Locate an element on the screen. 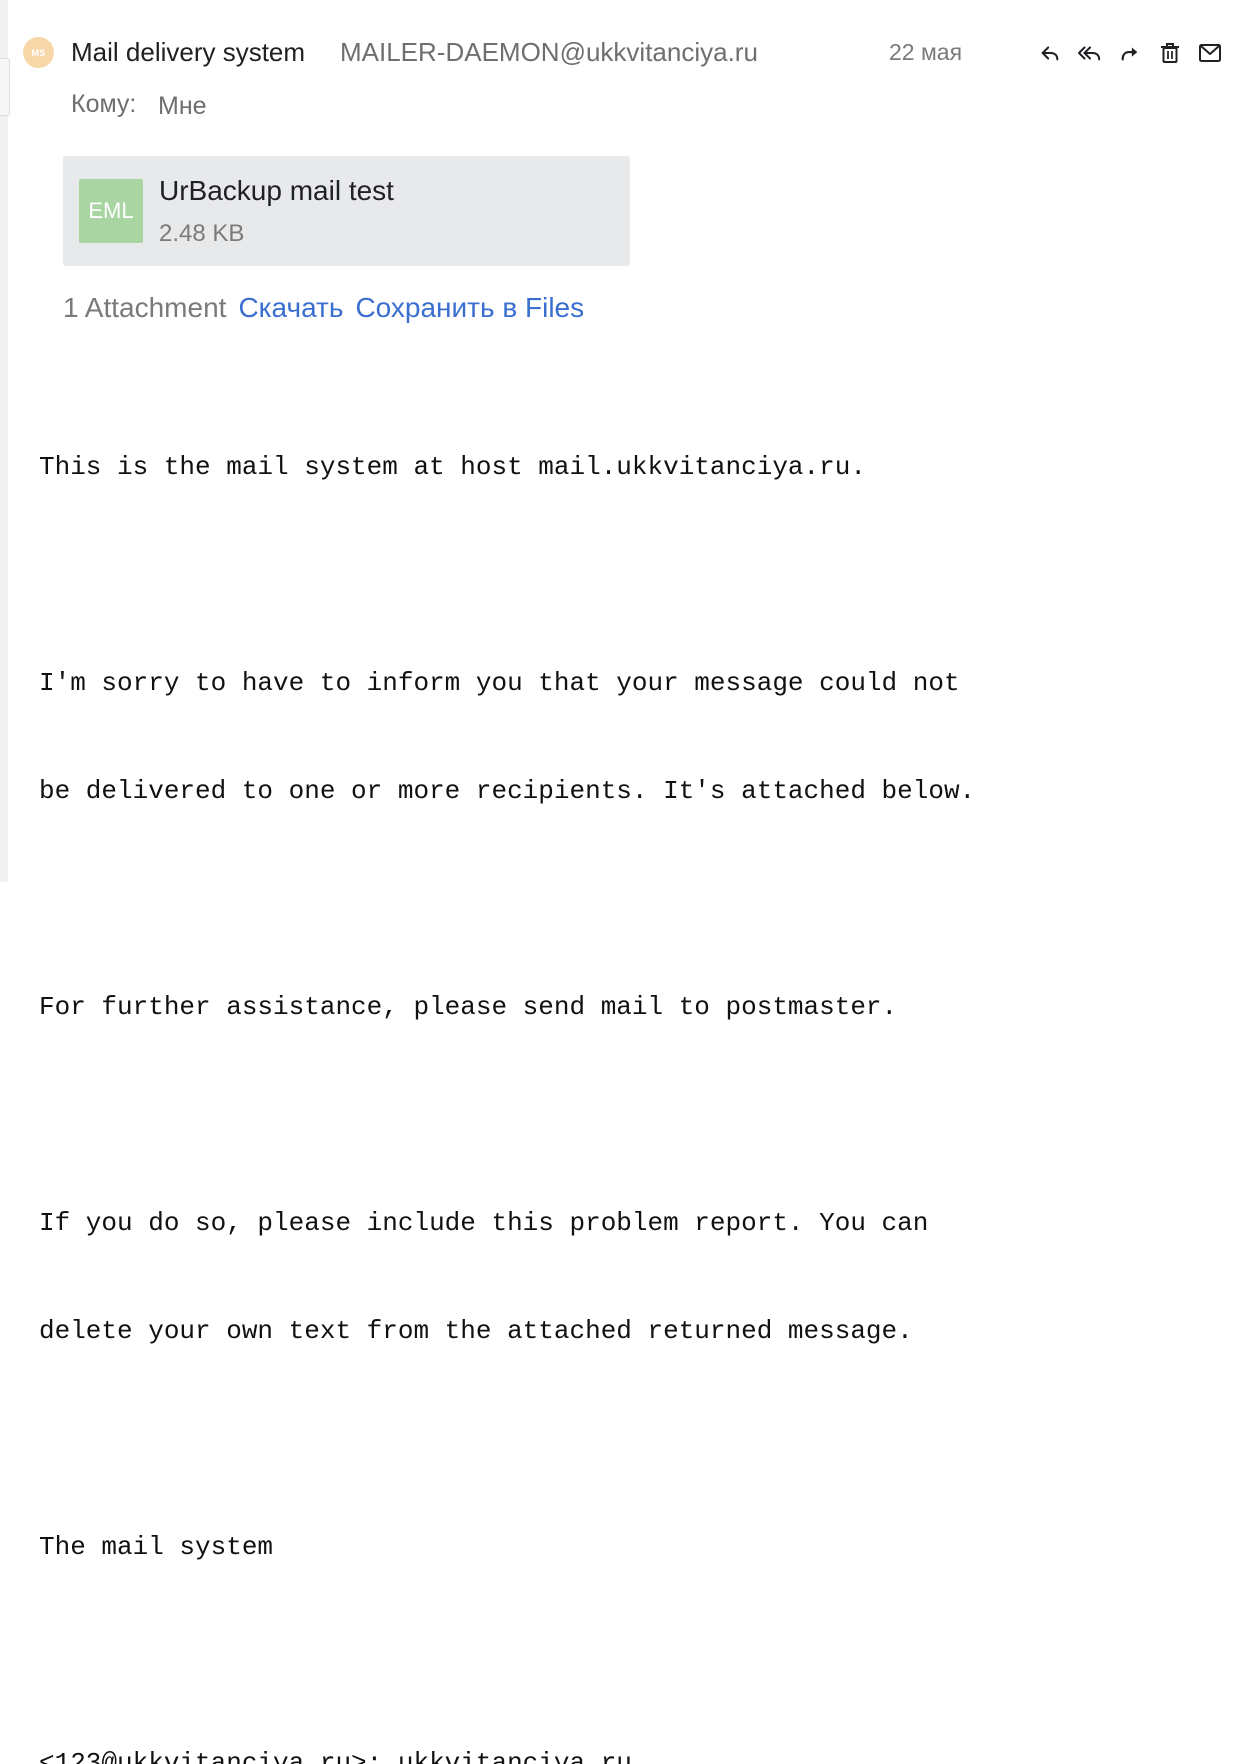  recipient-value: Мне is located at coordinates (182, 106).